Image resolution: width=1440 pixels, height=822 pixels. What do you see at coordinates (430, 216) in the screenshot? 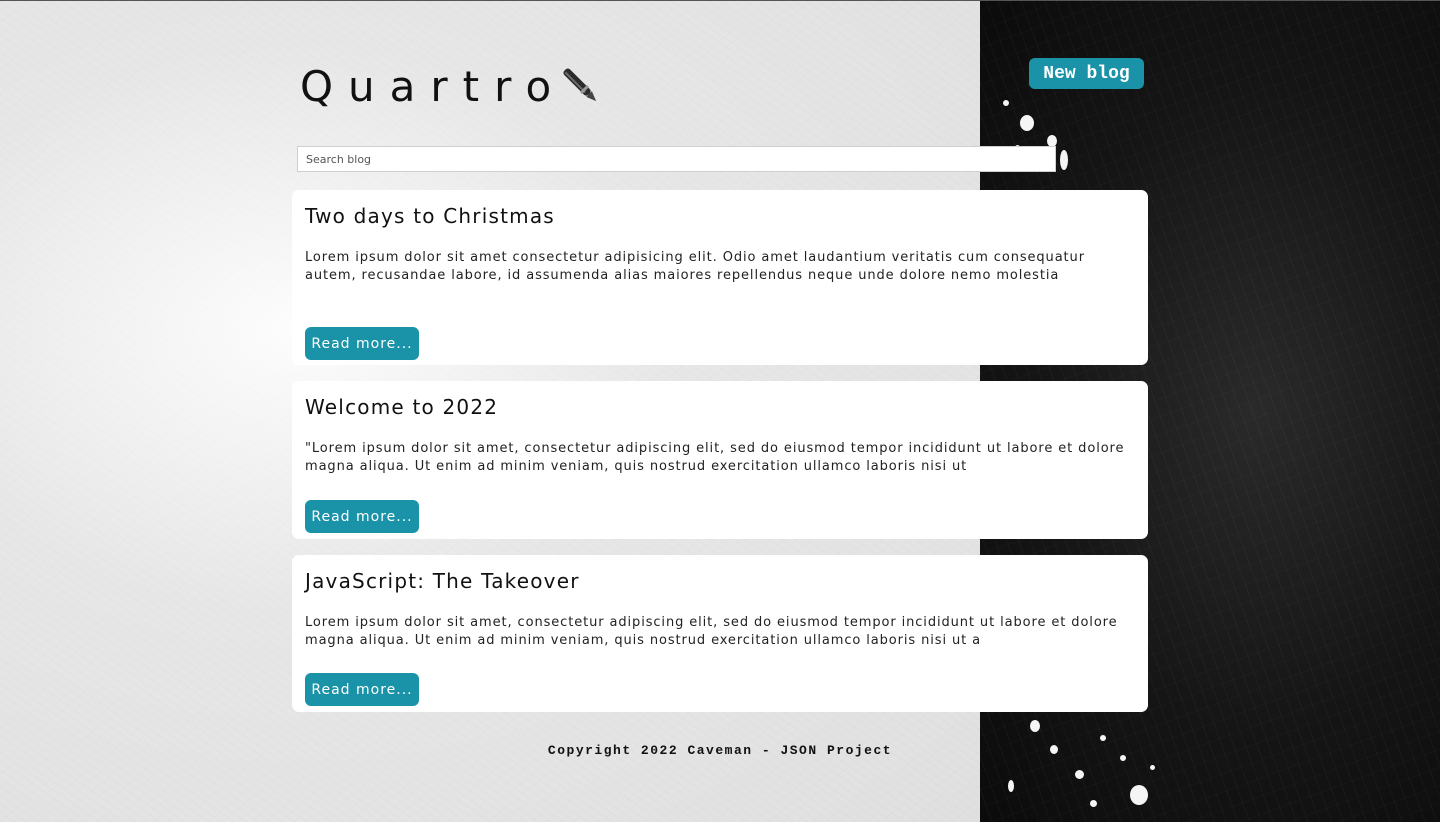
I see `blog-card-title: Two days to Christmas` at bounding box center [430, 216].